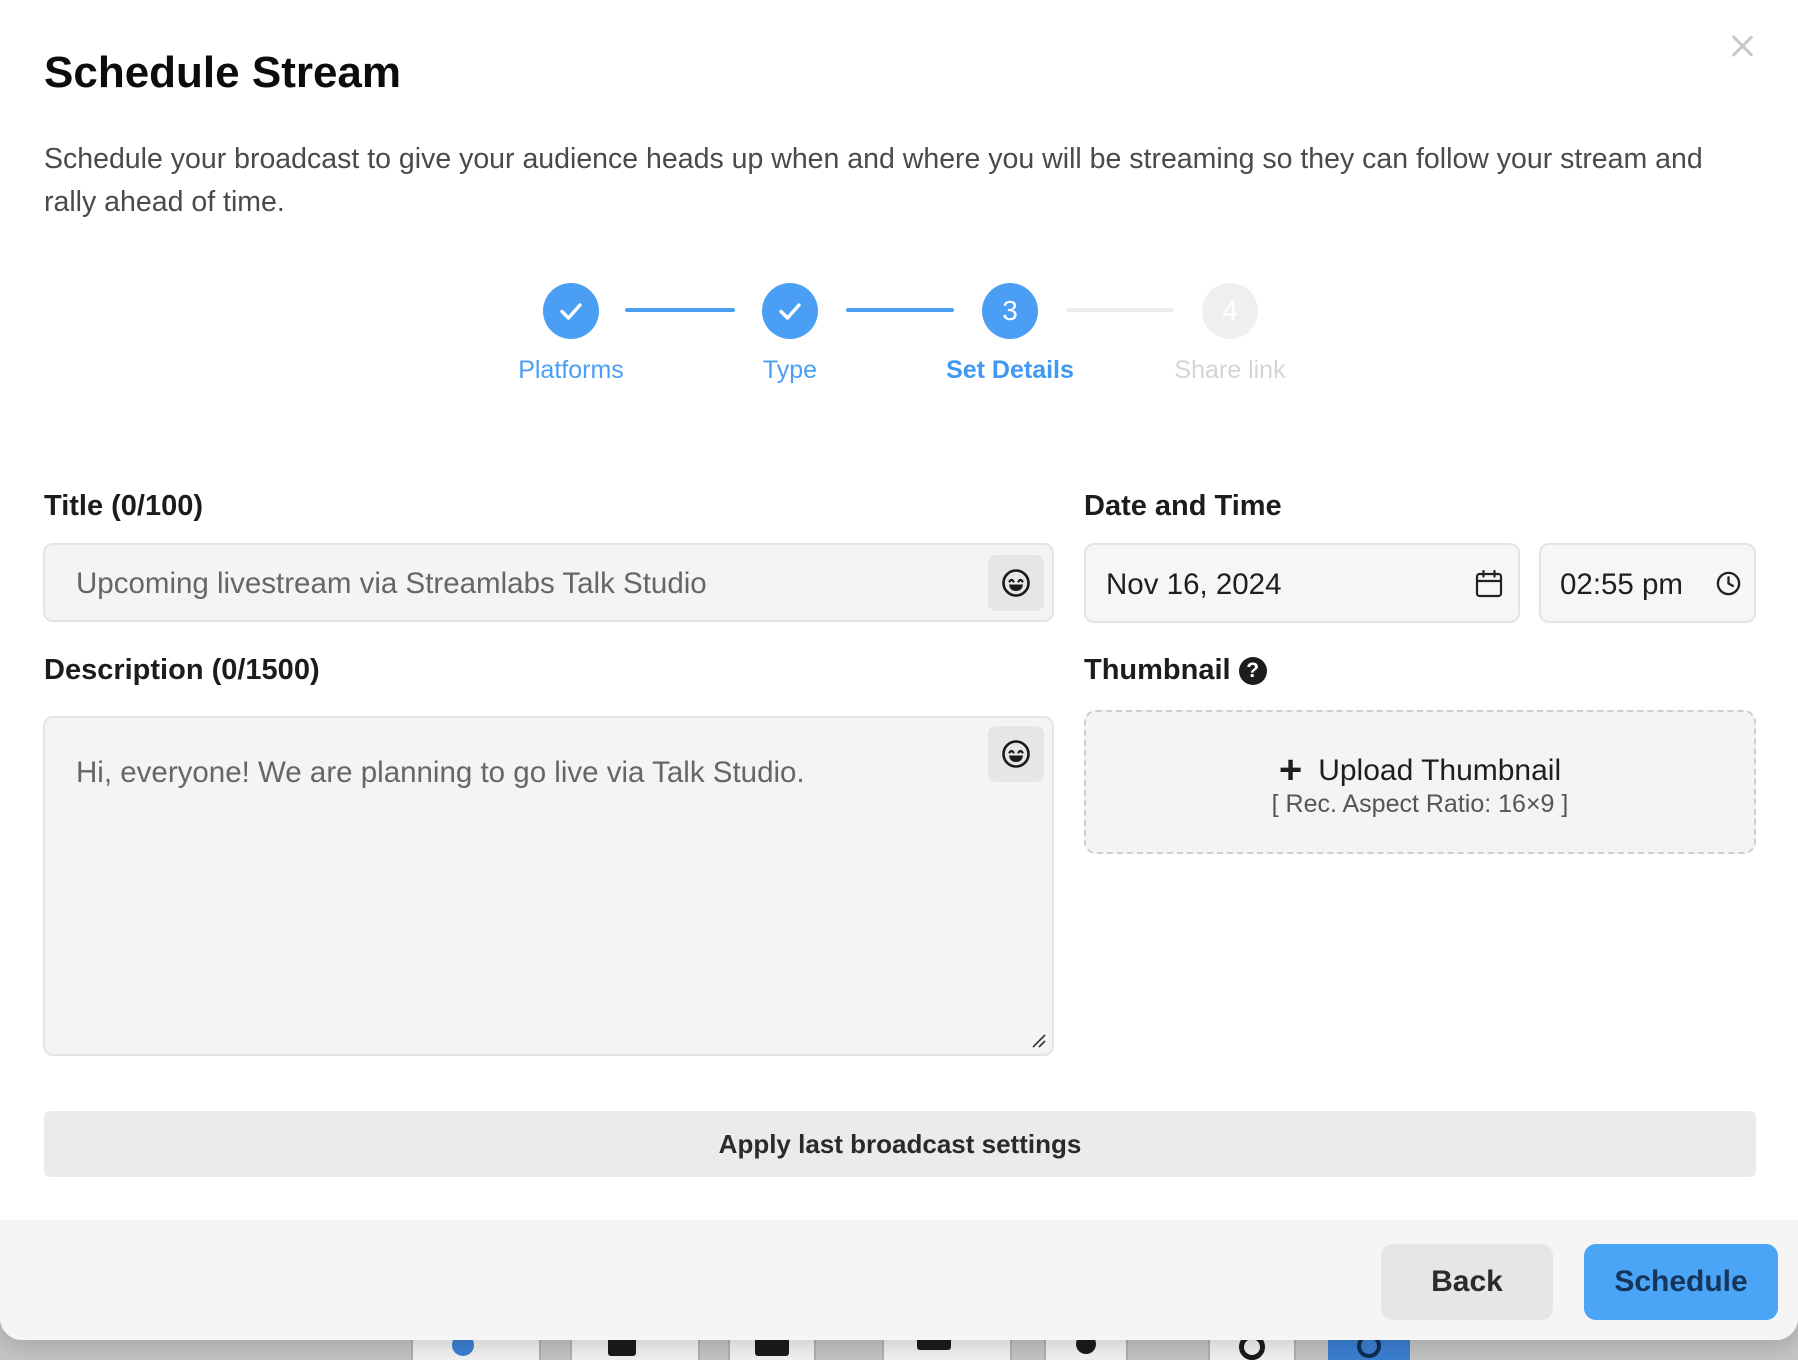  I want to click on step-label-set-details: Set Details, so click(1010, 370).